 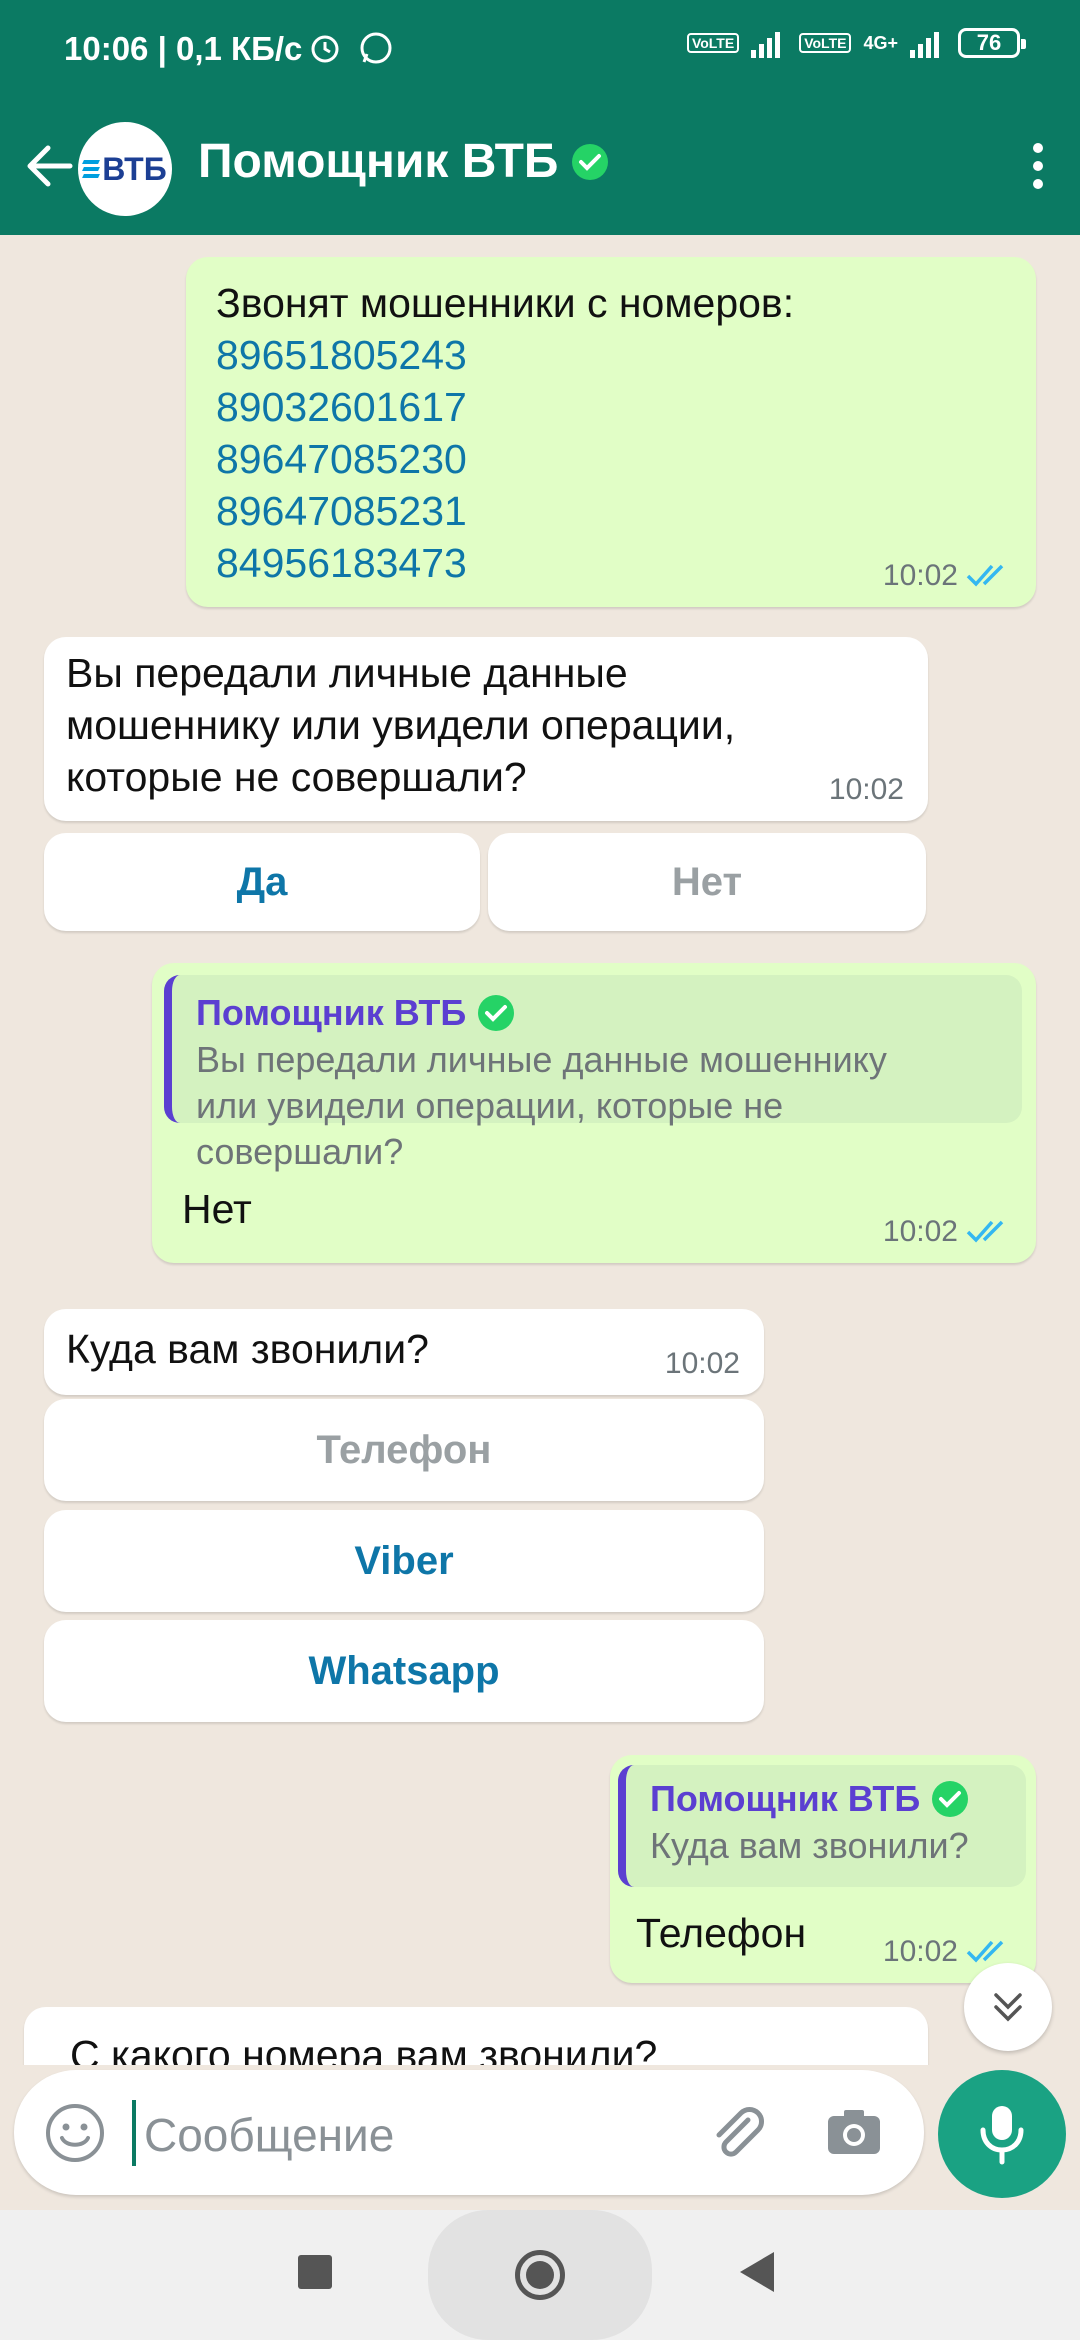 What do you see at coordinates (505, 407) in the screenshot?
I see `phone-link: 89032601617` at bounding box center [505, 407].